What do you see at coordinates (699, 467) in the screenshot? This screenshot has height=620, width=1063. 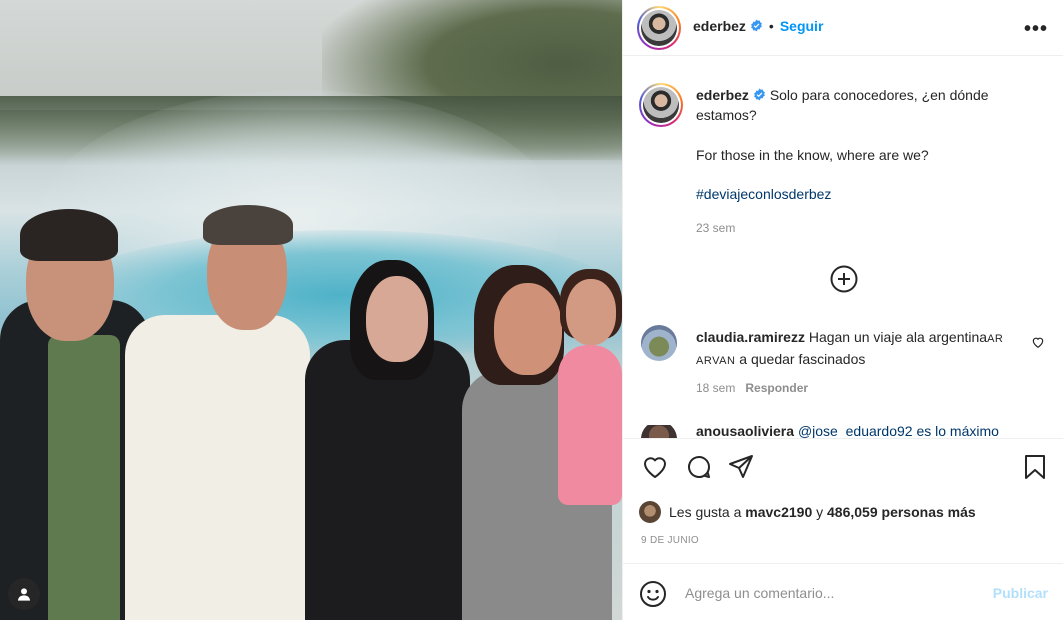 I see `comment-icon` at bounding box center [699, 467].